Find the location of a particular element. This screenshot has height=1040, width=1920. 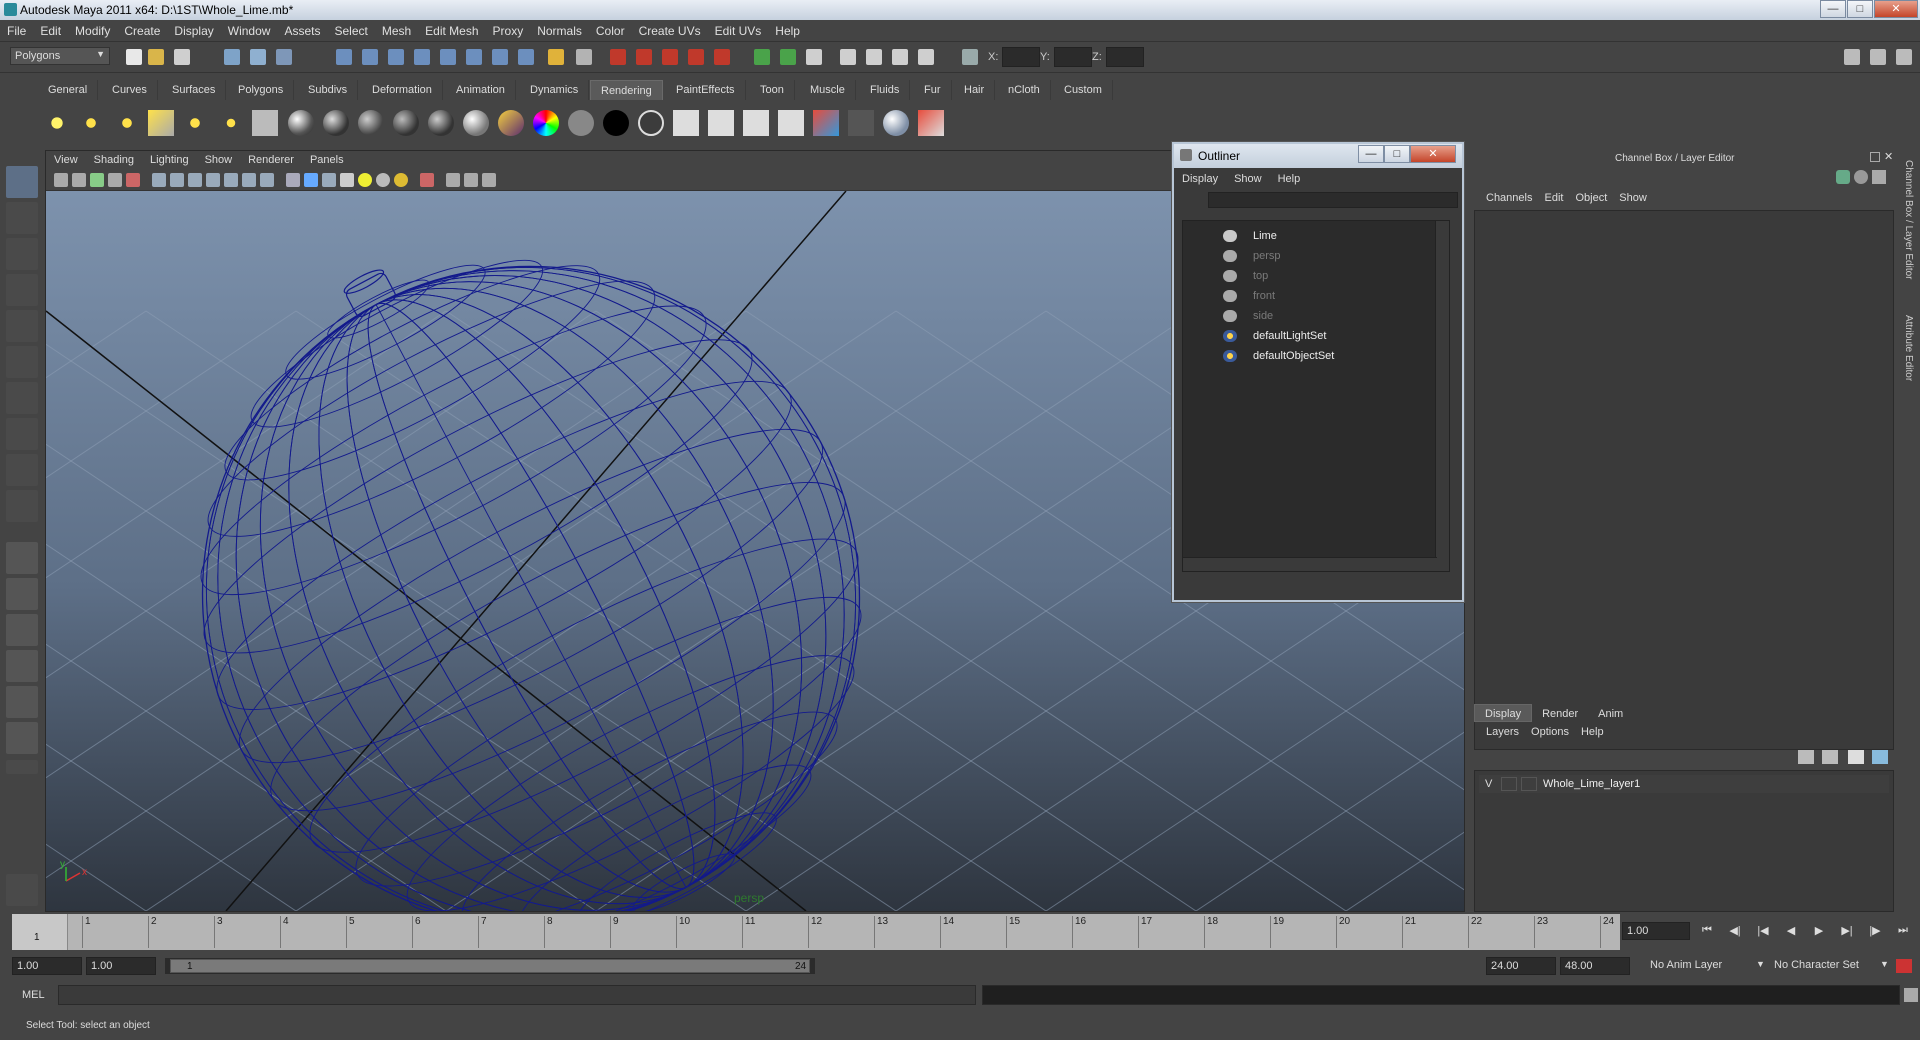

float-panel-icon is located at coordinates (1875, 157).